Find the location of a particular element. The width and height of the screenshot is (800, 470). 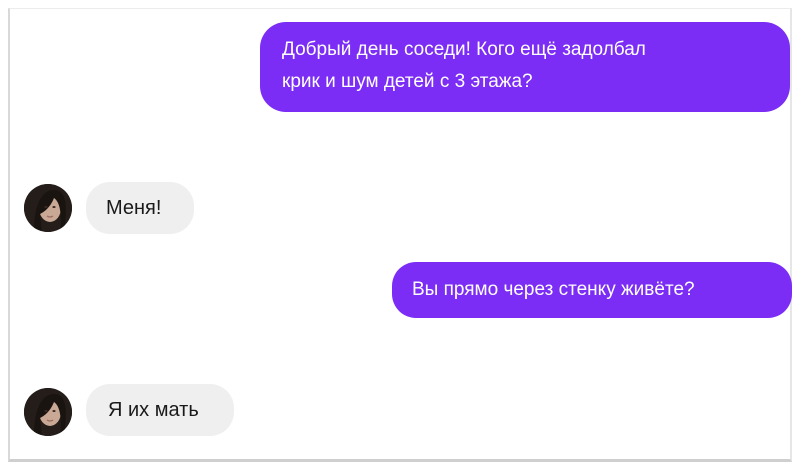

message-line-2: крик и шум детей с 3 этажа? is located at coordinates (407, 81).